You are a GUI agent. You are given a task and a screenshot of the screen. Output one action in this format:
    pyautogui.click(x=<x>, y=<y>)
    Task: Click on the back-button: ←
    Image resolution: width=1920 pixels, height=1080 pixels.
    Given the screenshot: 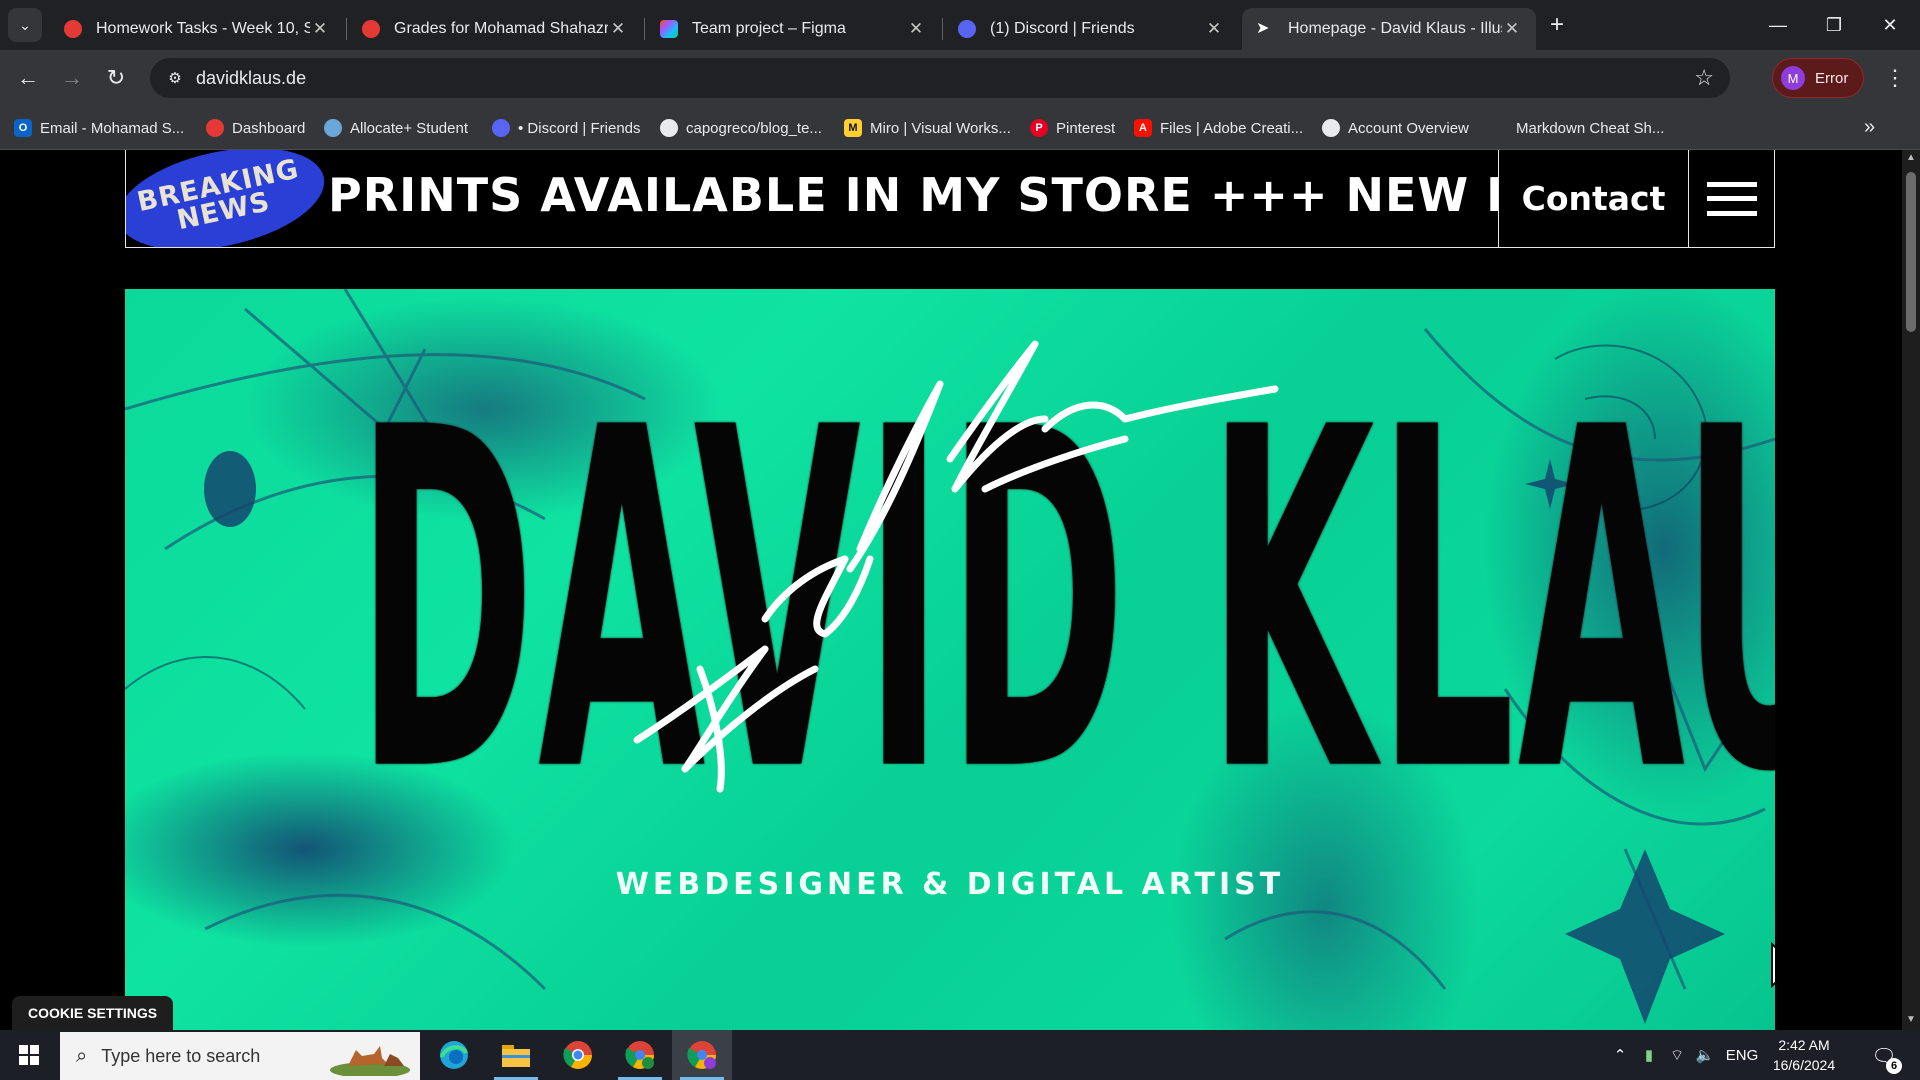 What is the action you would take?
    pyautogui.click(x=28, y=78)
    